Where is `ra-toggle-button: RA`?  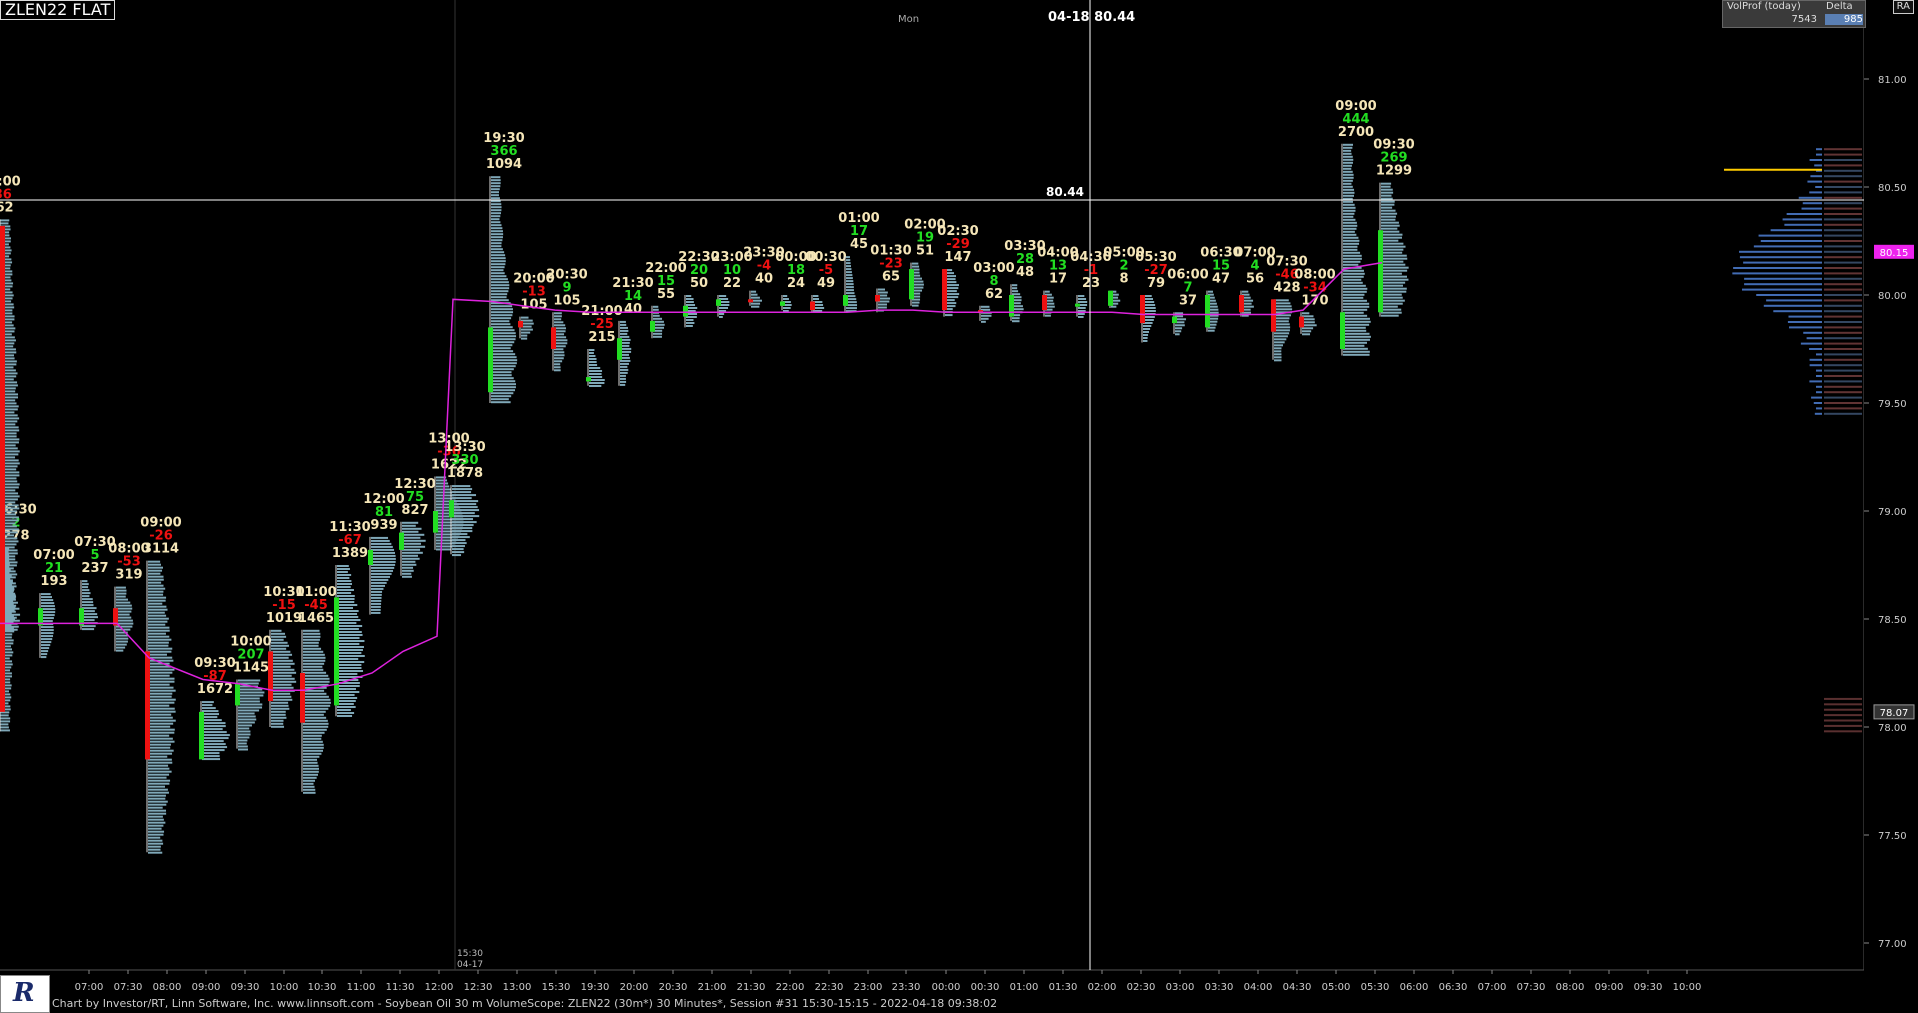 ra-toggle-button: RA is located at coordinates (1903, 7).